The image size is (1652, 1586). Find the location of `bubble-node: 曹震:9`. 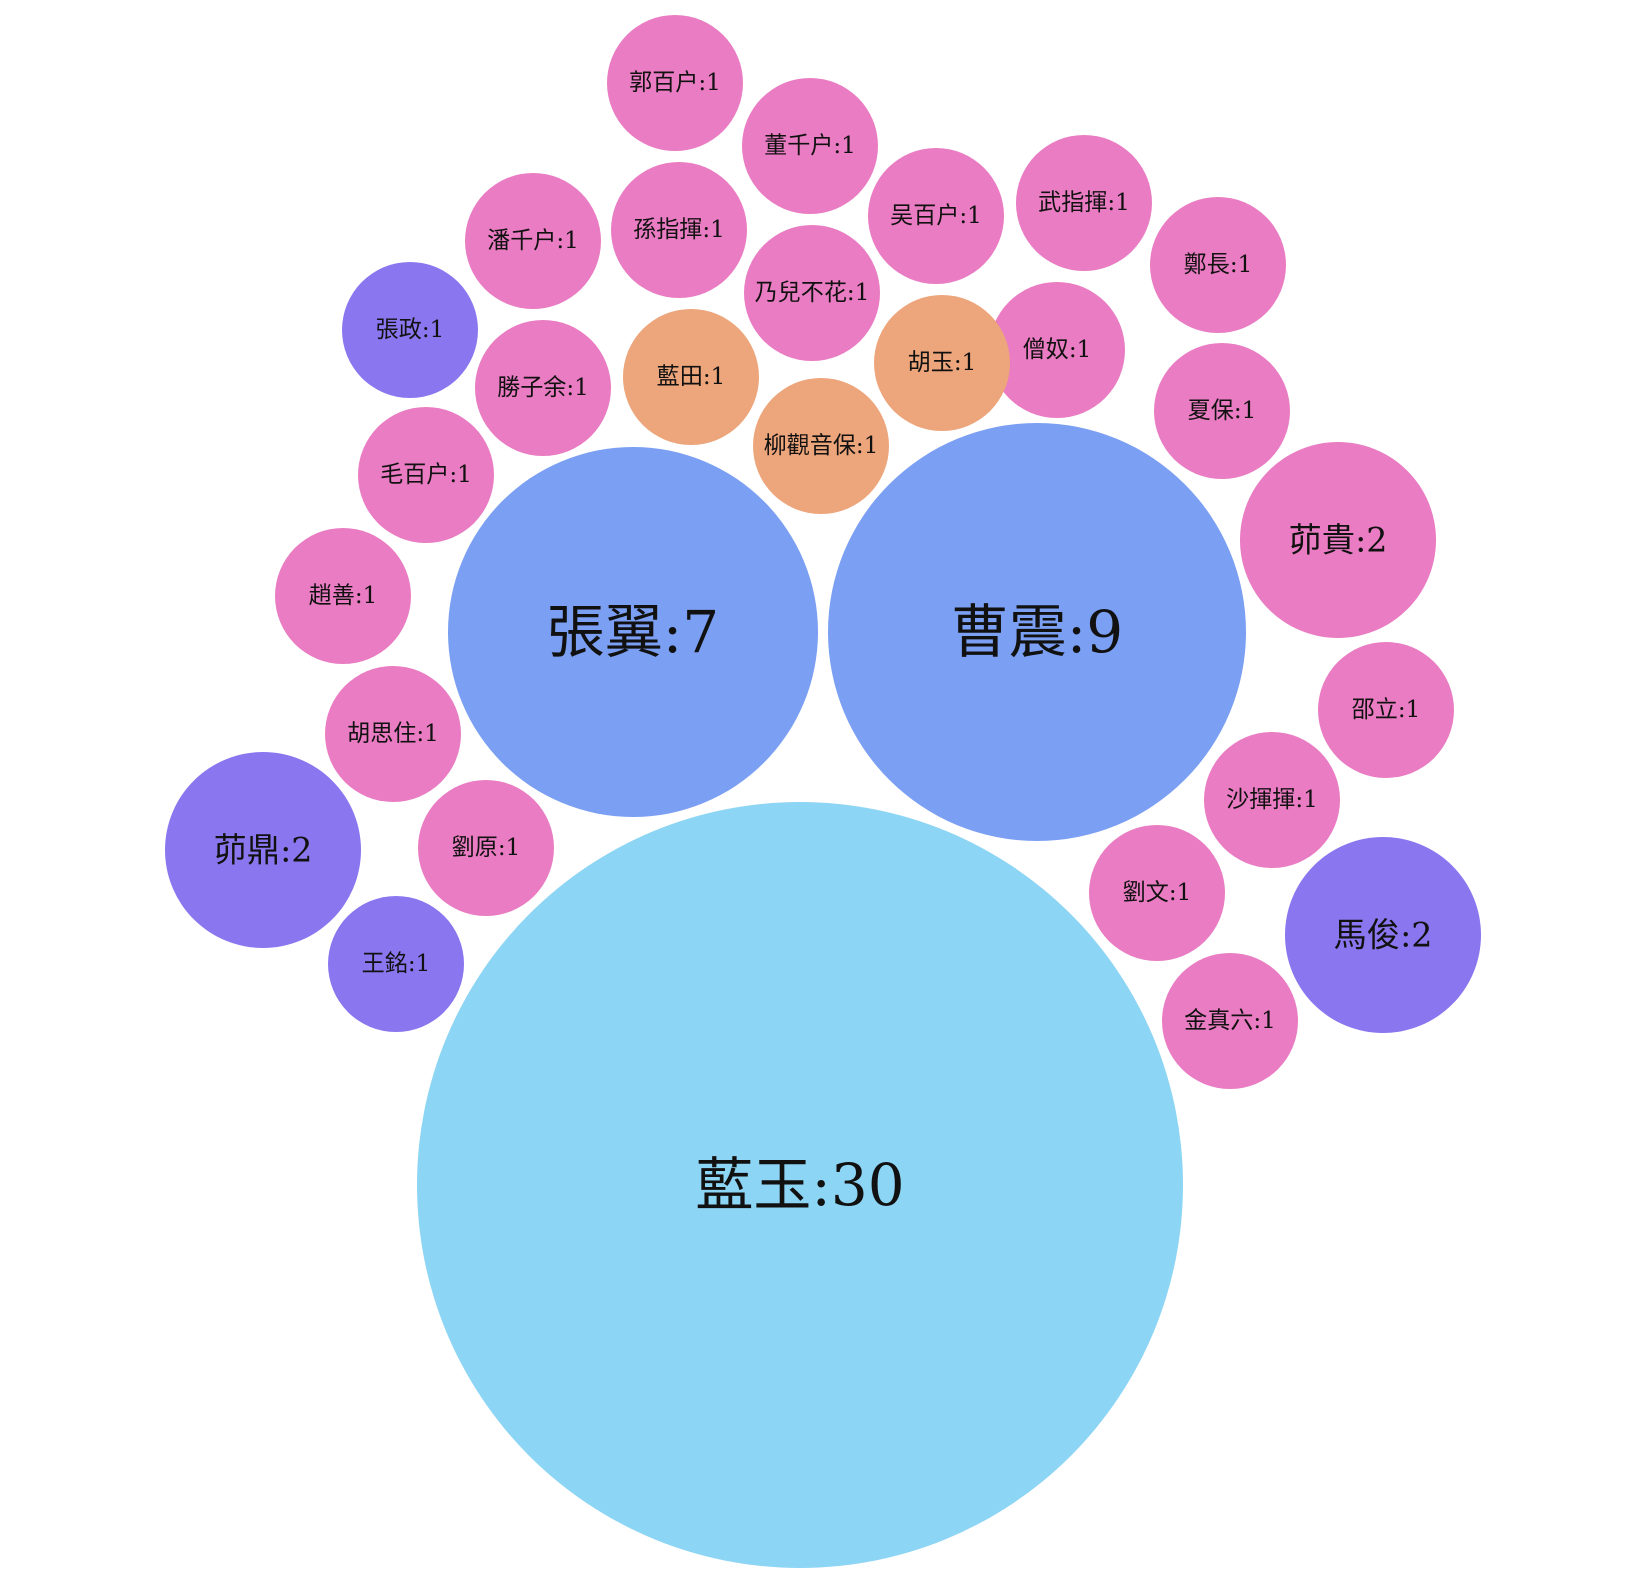

bubble-node: 曹震:9 is located at coordinates (1037, 632).